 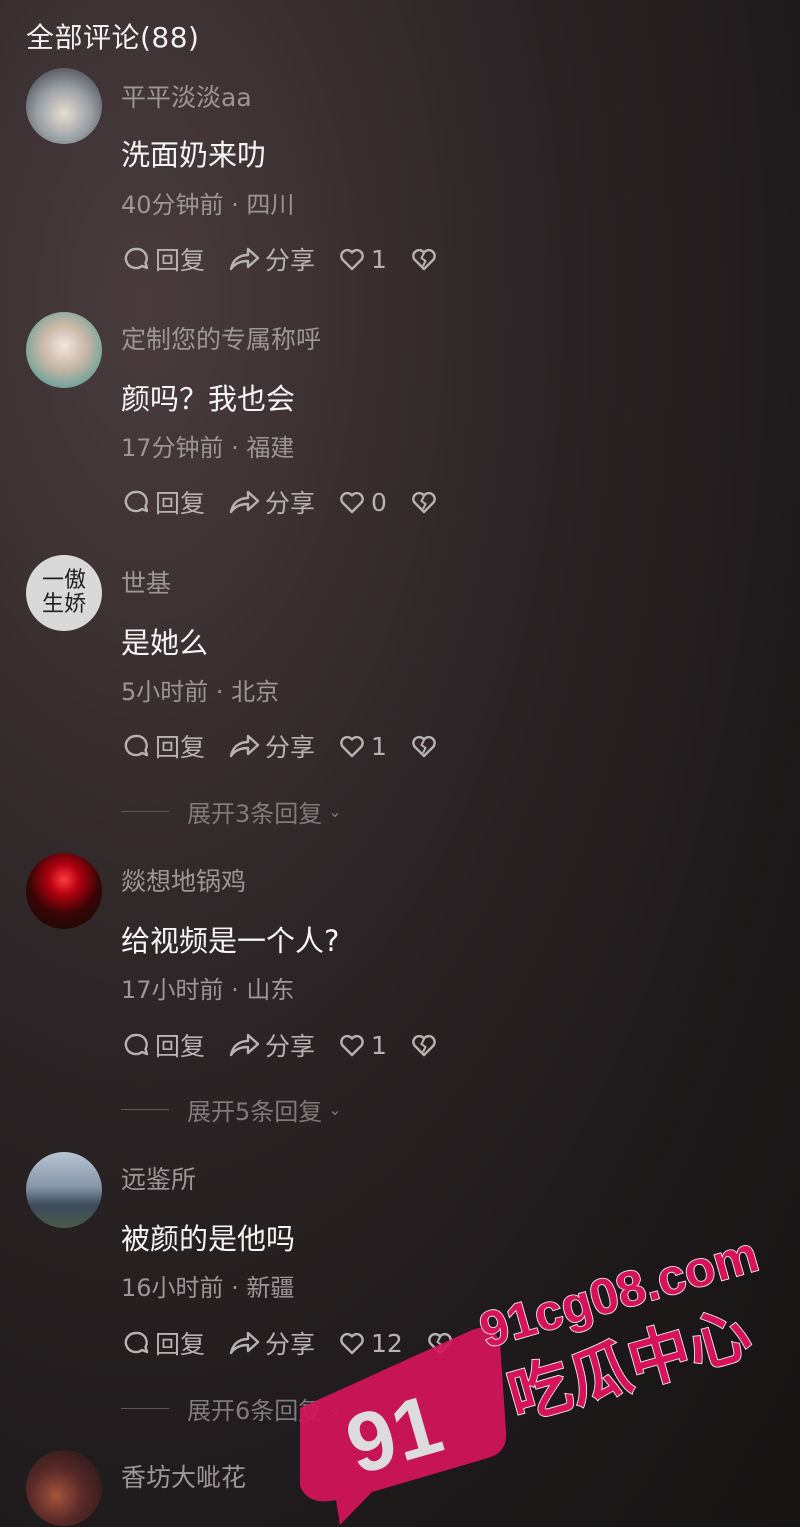 I want to click on comment-text: 洗面奶来叻, so click(x=194, y=155).